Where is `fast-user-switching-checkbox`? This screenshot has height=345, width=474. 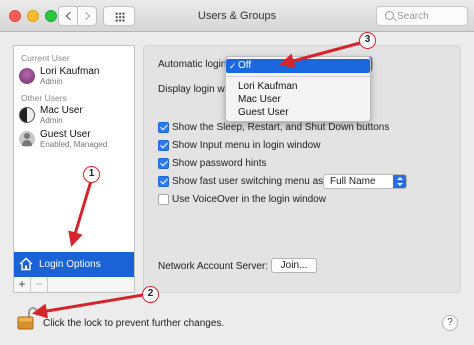 fast-user-switching-checkbox is located at coordinates (163, 181).